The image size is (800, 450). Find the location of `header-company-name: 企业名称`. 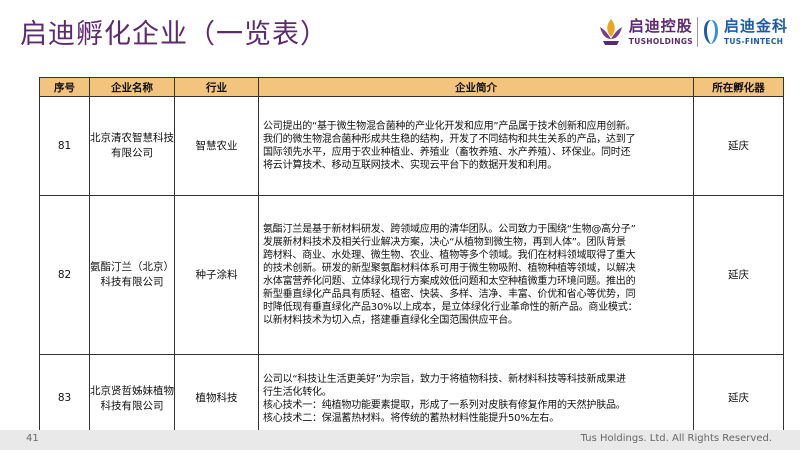

header-company-name: 企业名称 is located at coordinates (132, 87).